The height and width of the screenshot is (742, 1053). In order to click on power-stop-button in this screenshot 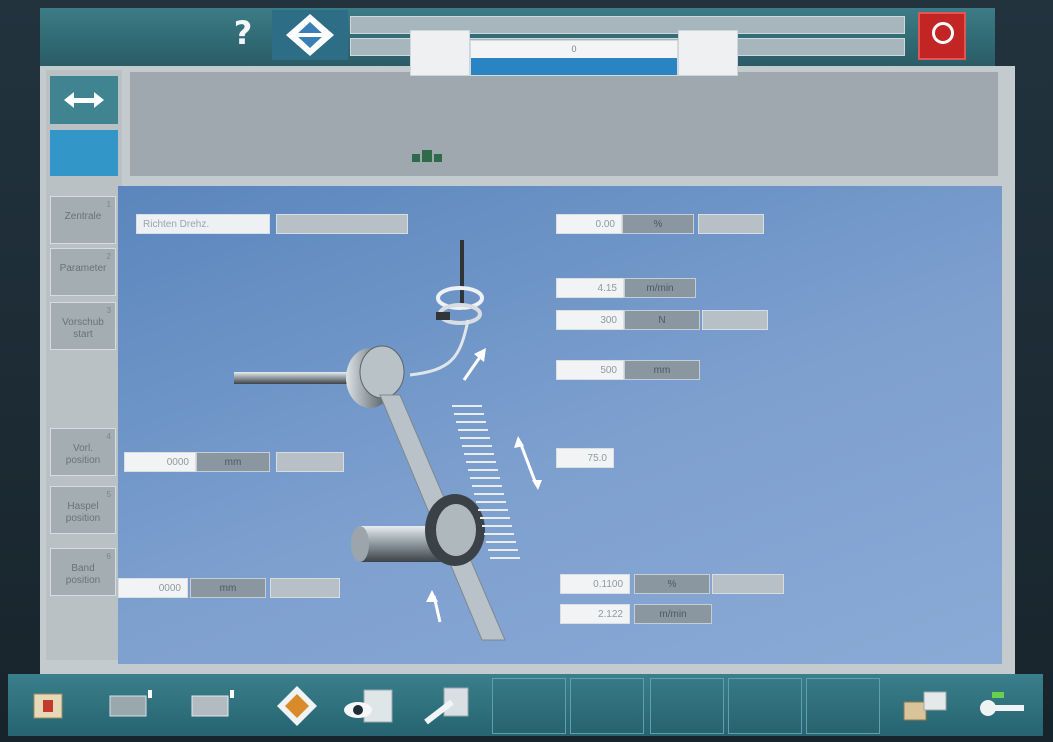, I will do `click(942, 36)`.